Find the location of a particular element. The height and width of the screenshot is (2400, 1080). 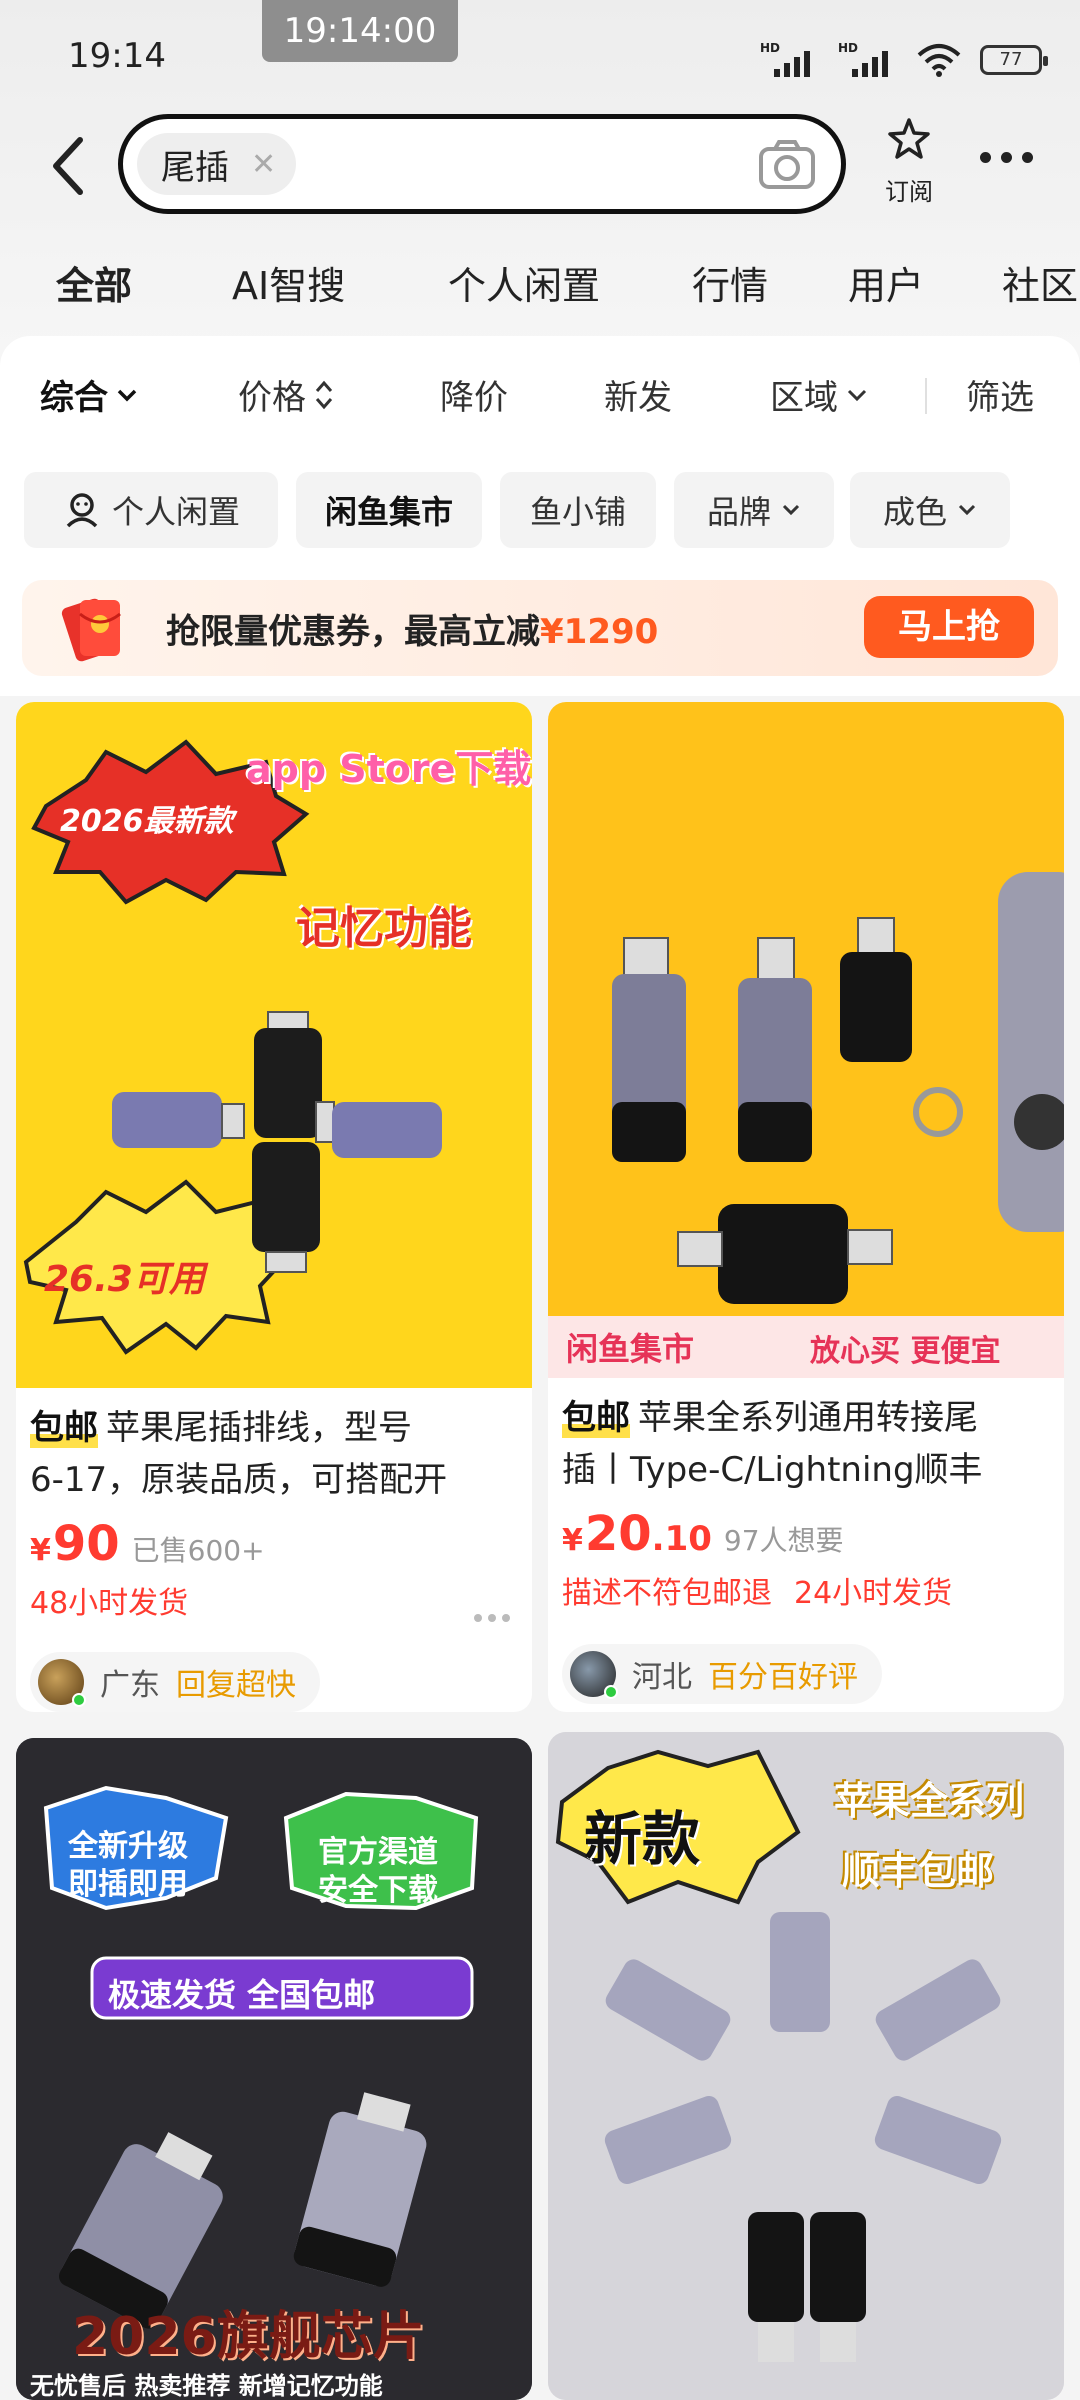

coupon-text: 抢限量优惠券，最高立减¥1290 is located at coordinates (412, 632).